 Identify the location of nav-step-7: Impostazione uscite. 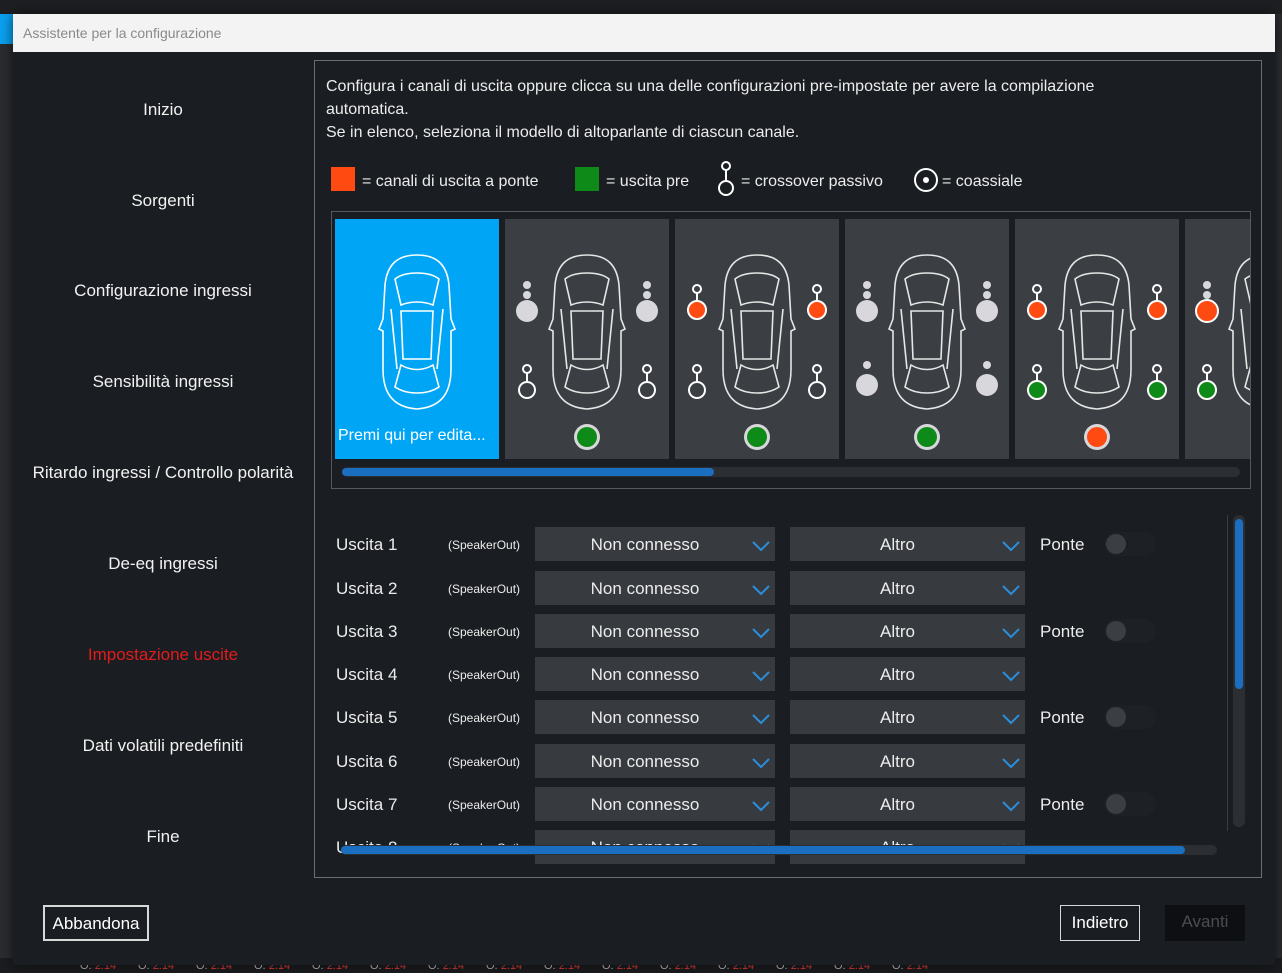
(163, 655).